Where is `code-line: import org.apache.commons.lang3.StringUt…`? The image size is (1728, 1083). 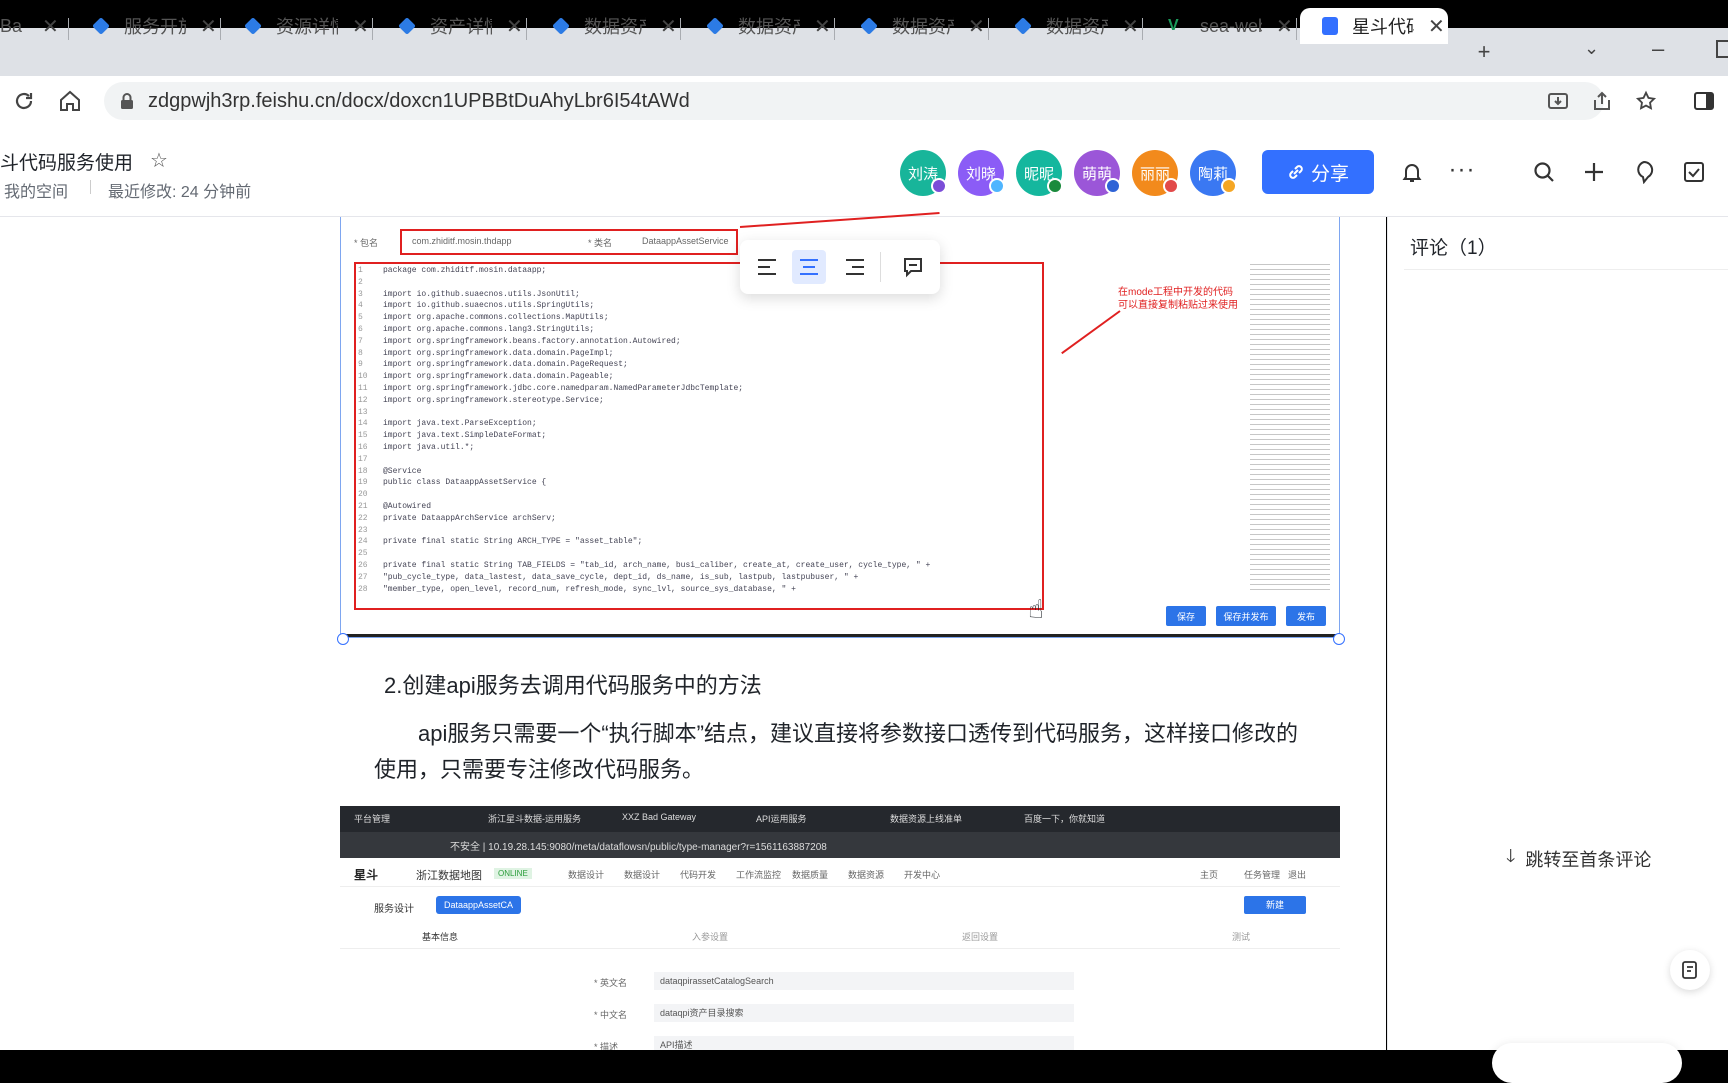 code-line: import org.apache.commons.lang3.StringUt… is located at coordinates (489, 329).